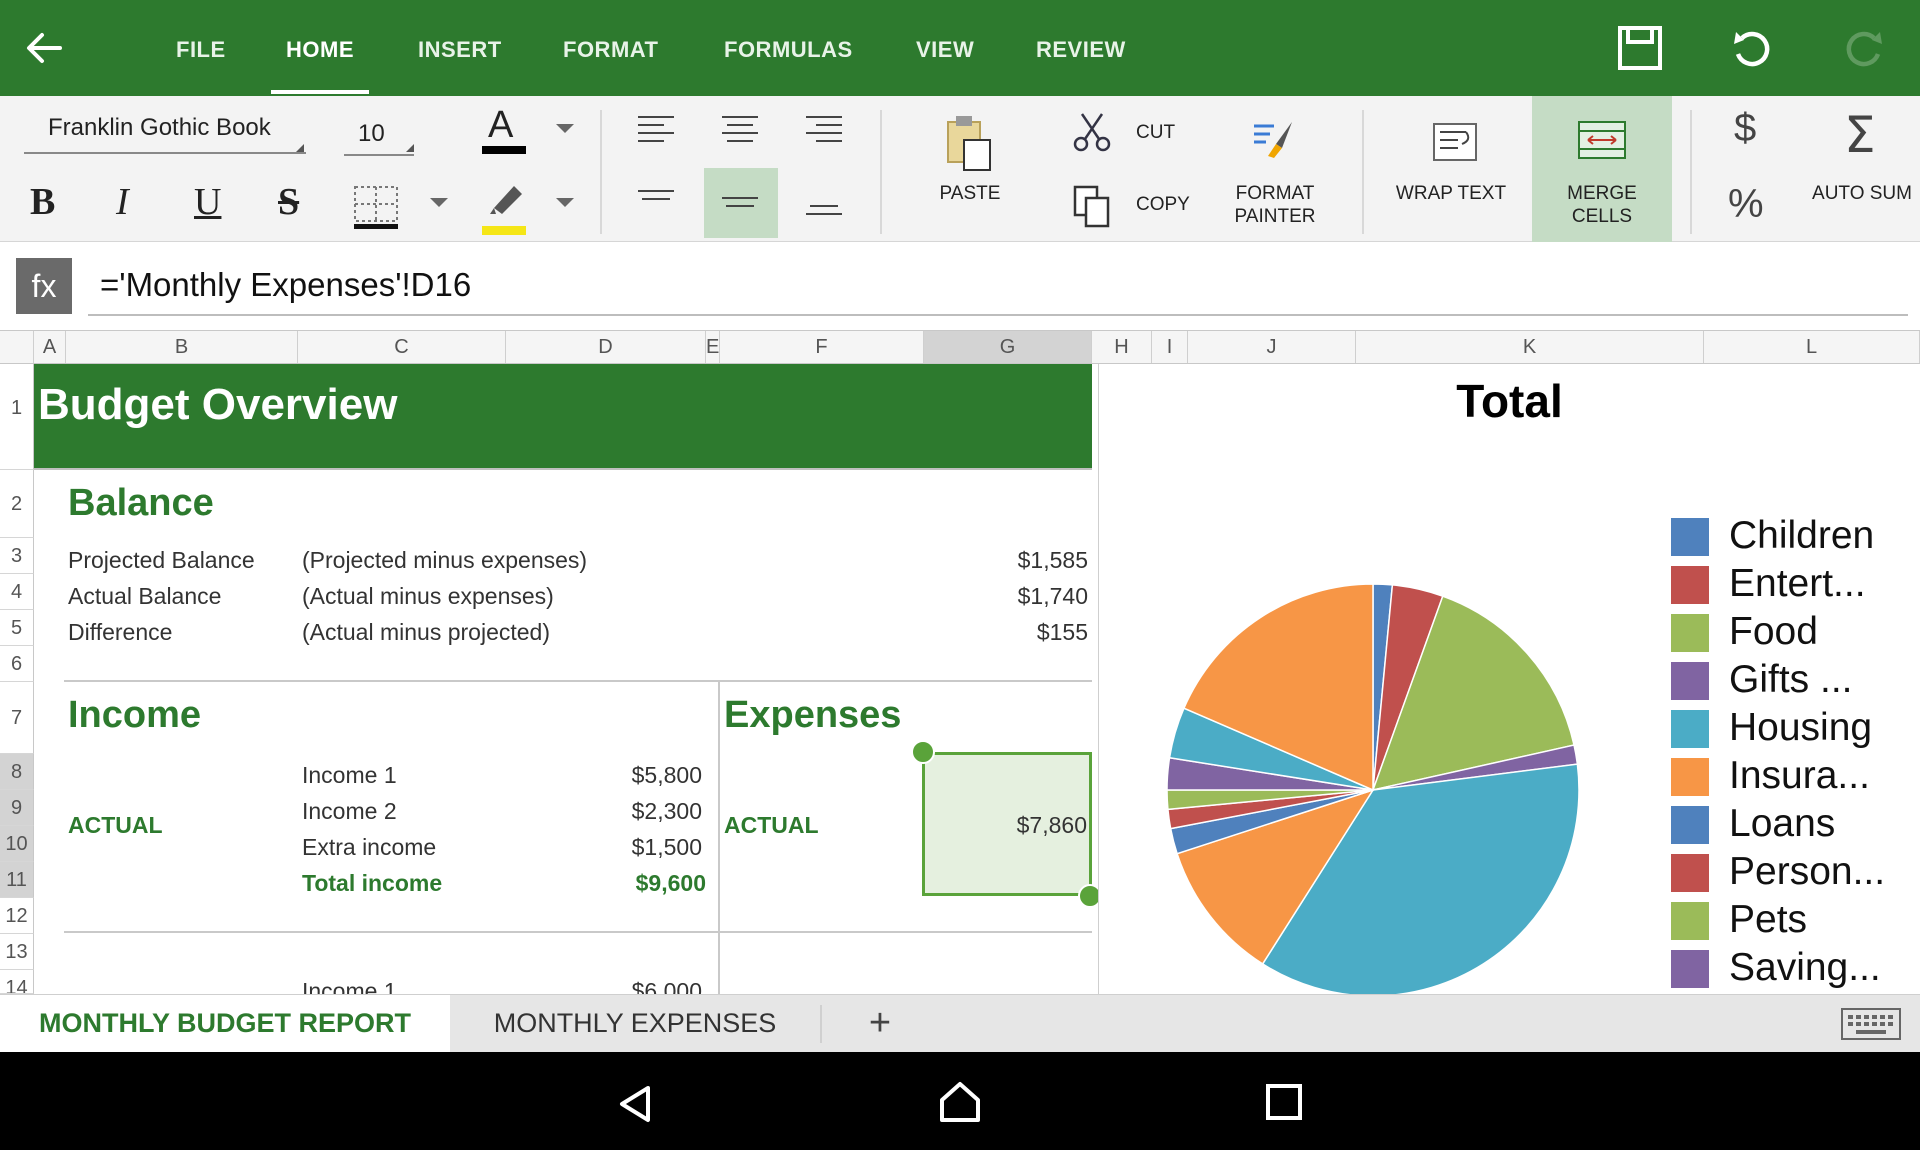 This screenshot has height=1150, width=1920. What do you see at coordinates (713, 347) in the screenshot?
I see `column-header-e: E` at bounding box center [713, 347].